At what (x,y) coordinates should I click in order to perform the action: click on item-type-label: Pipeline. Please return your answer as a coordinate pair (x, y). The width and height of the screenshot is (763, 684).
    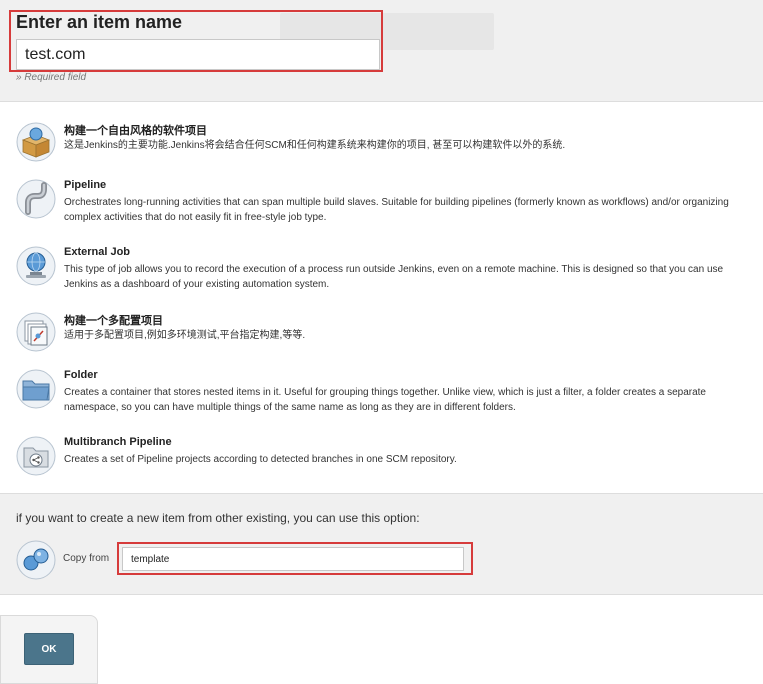
    Looking at the image, I should click on (85, 185).